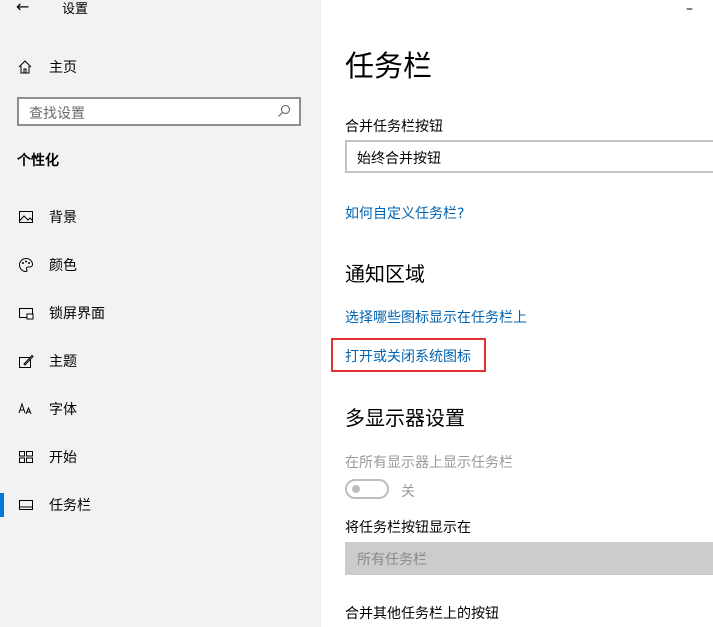 This screenshot has height=627, width=713. I want to click on sidebar-item-label: 开始, so click(63, 458).